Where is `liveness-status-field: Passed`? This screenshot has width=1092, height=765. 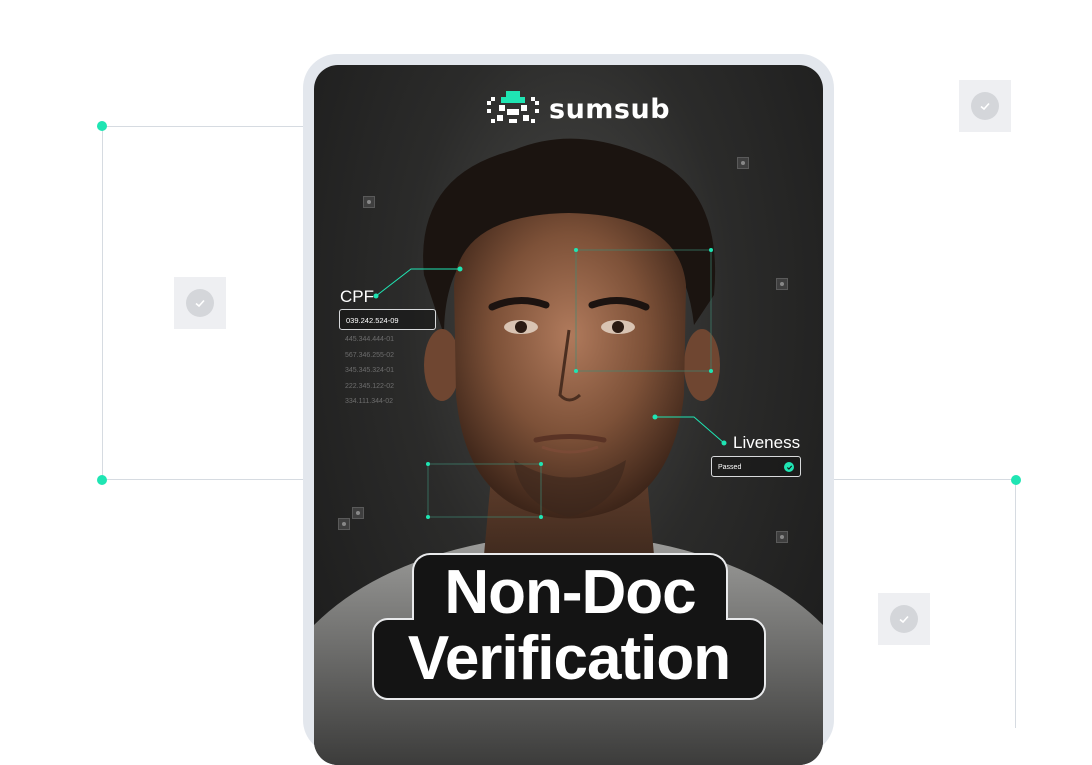
liveness-status-field: Passed is located at coordinates (756, 466).